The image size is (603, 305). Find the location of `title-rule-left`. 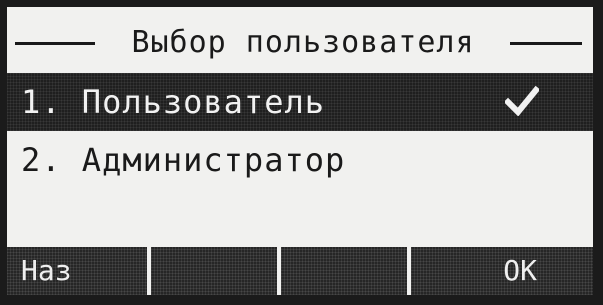

title-rule-left is located at coordinates (55, 43).